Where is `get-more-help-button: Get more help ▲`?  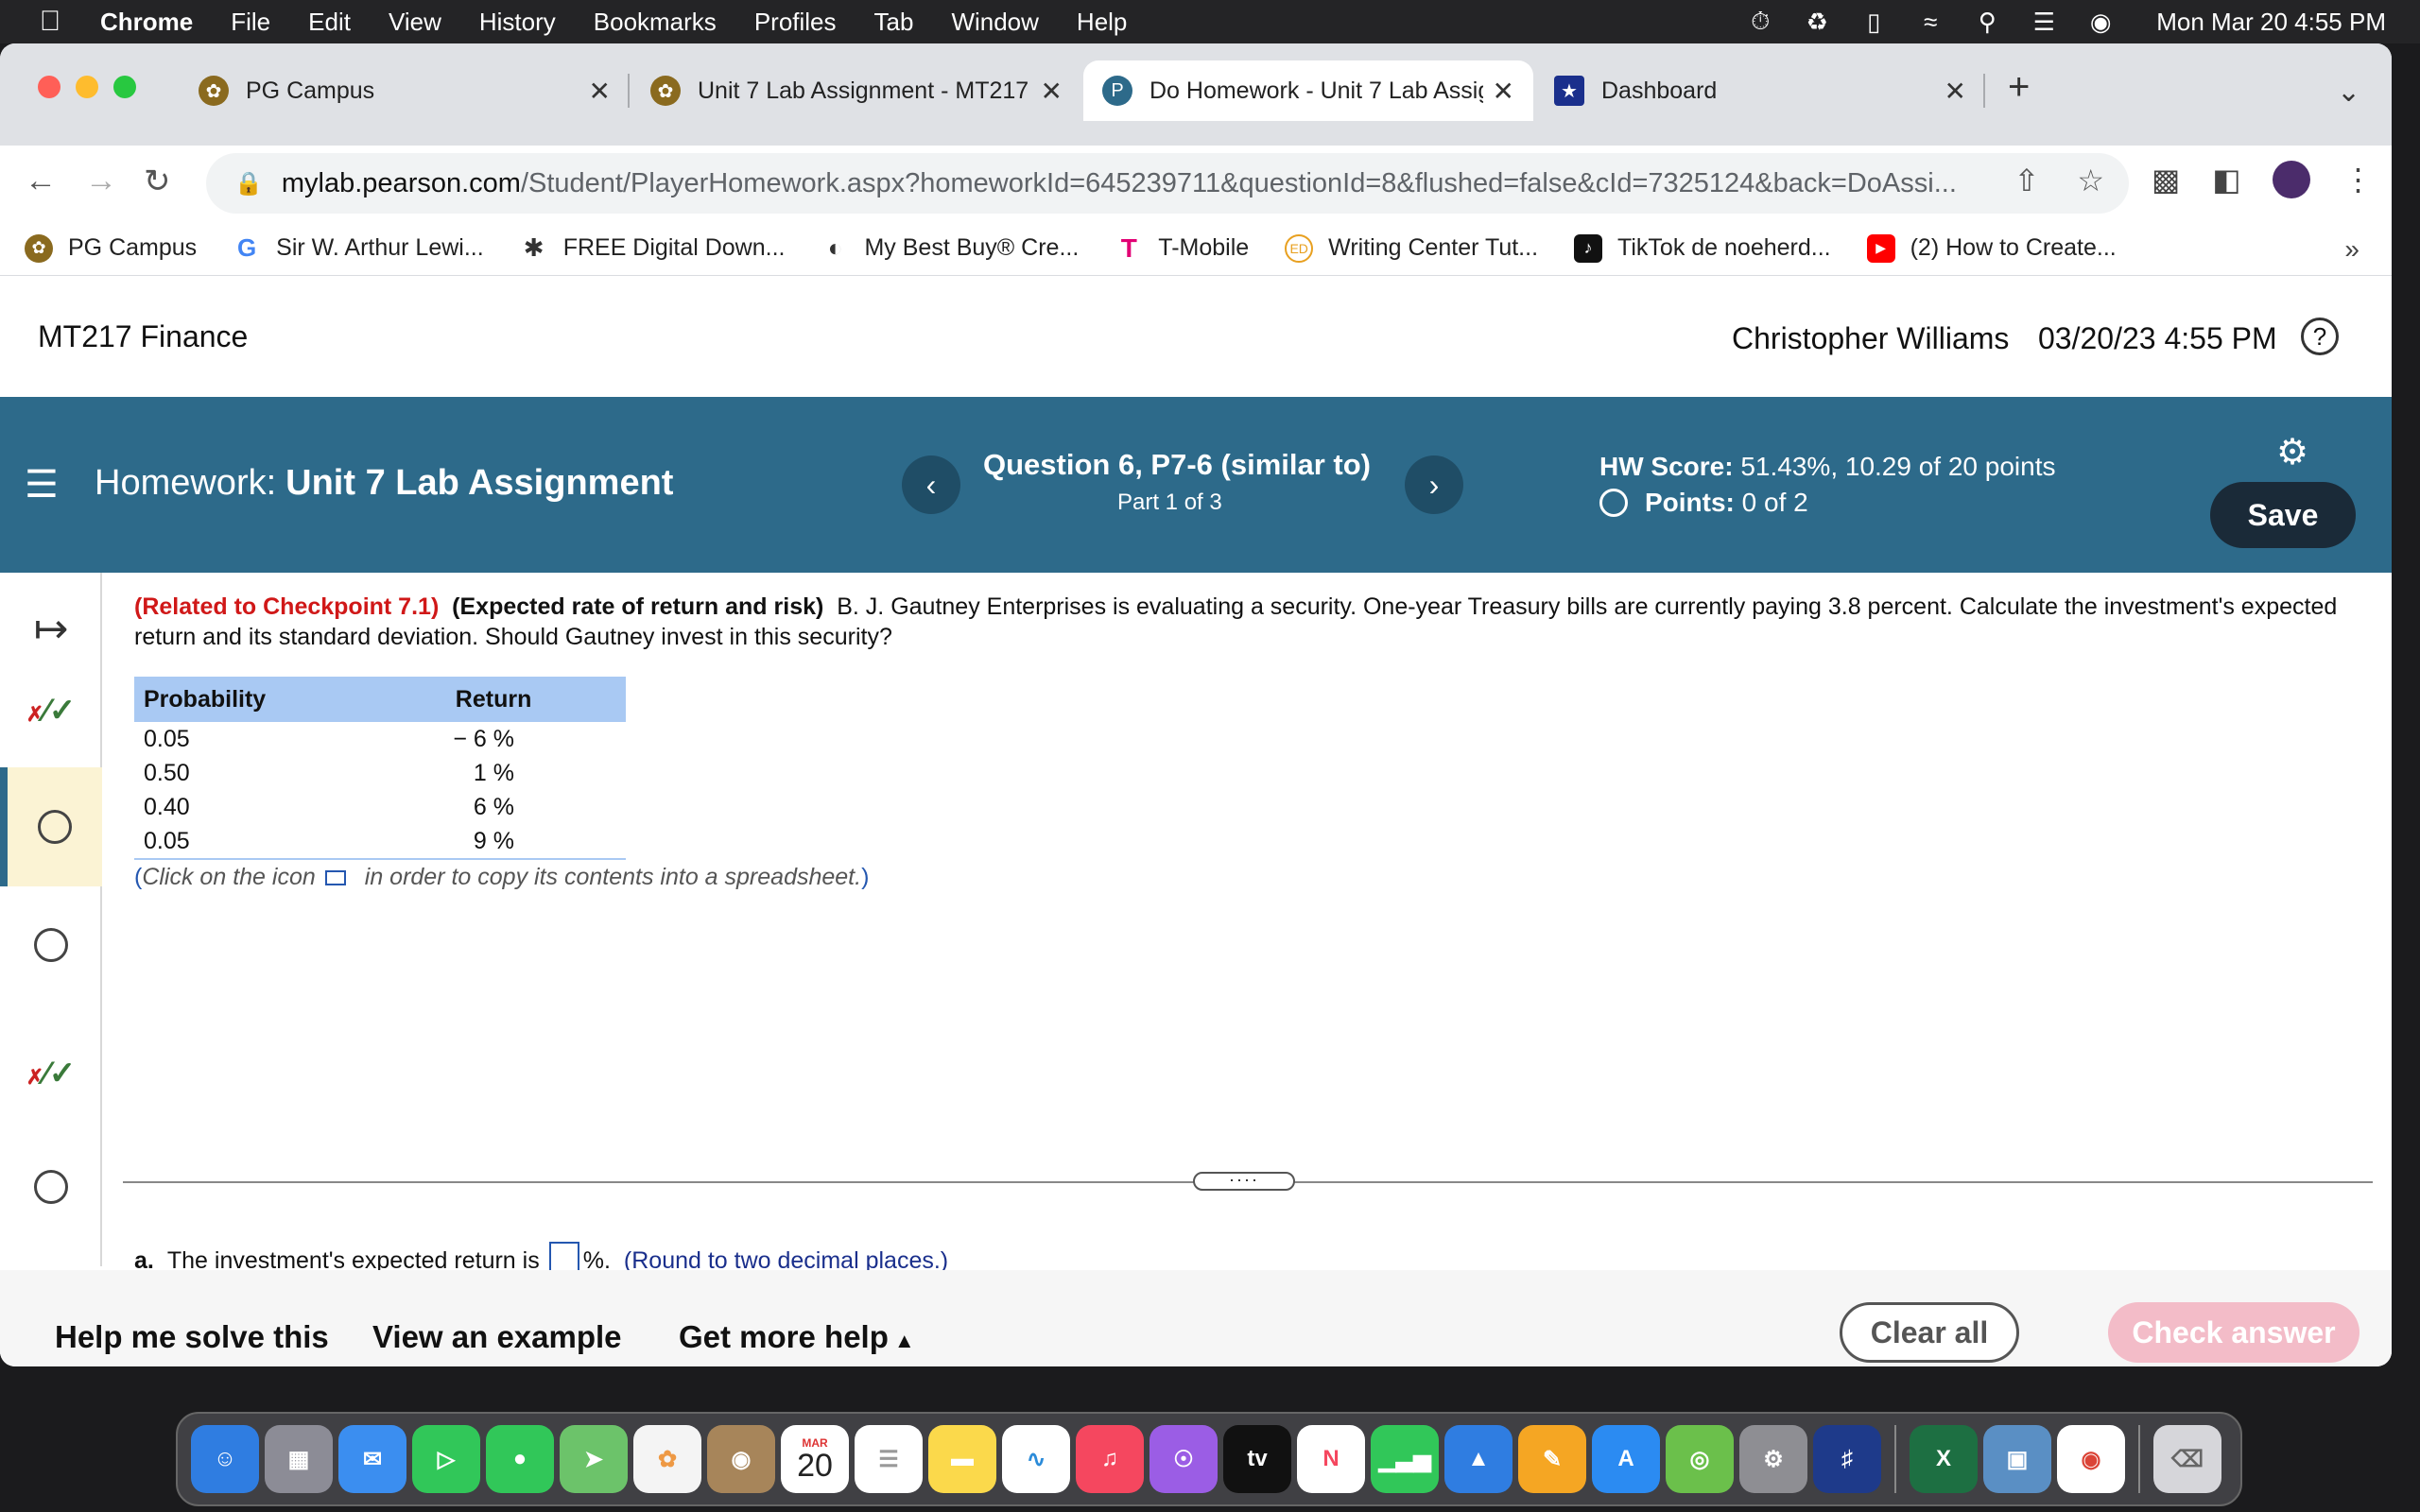
get-more-help-button: Get more help ▲ is located at coordinates (797, 1337).